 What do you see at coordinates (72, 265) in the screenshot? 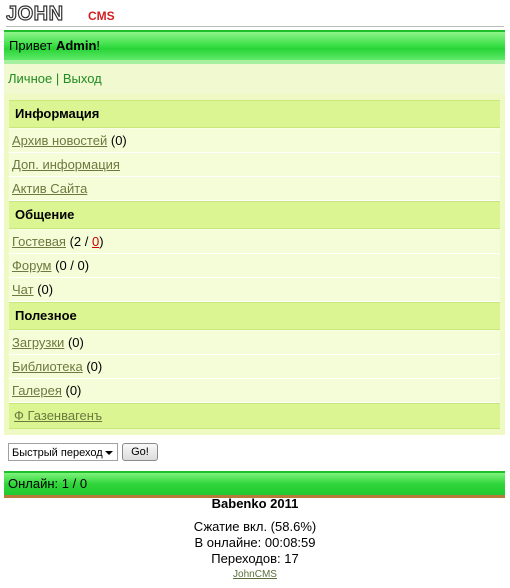
I see `forum-count: (0 / 0)` at bounding box center [72, 265].